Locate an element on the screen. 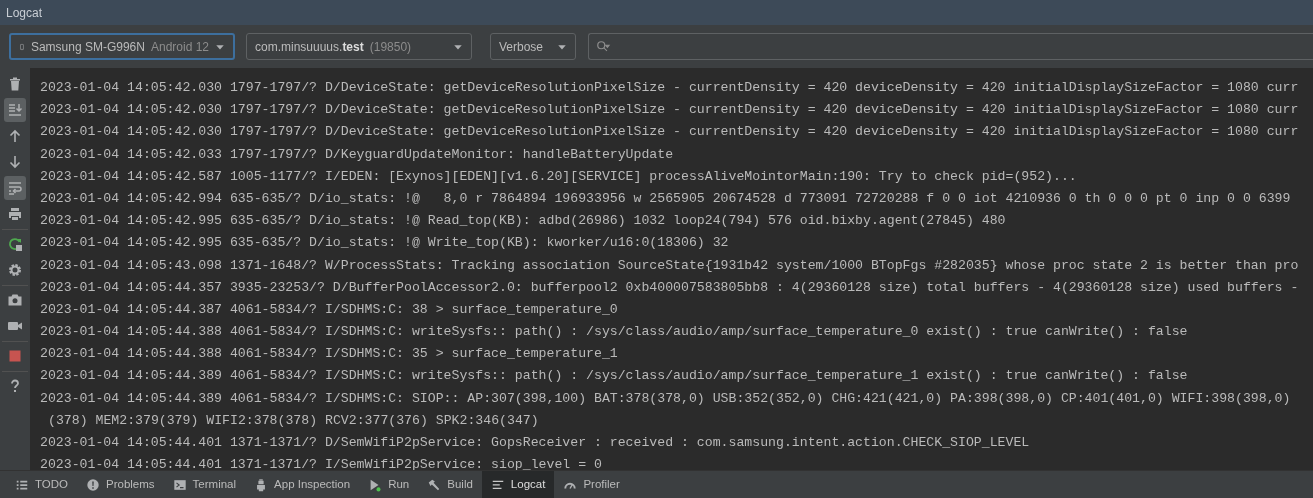 The height and width of the screenshot is (498, 1313). arrow-up-icon is located at coordinates (15, 136).